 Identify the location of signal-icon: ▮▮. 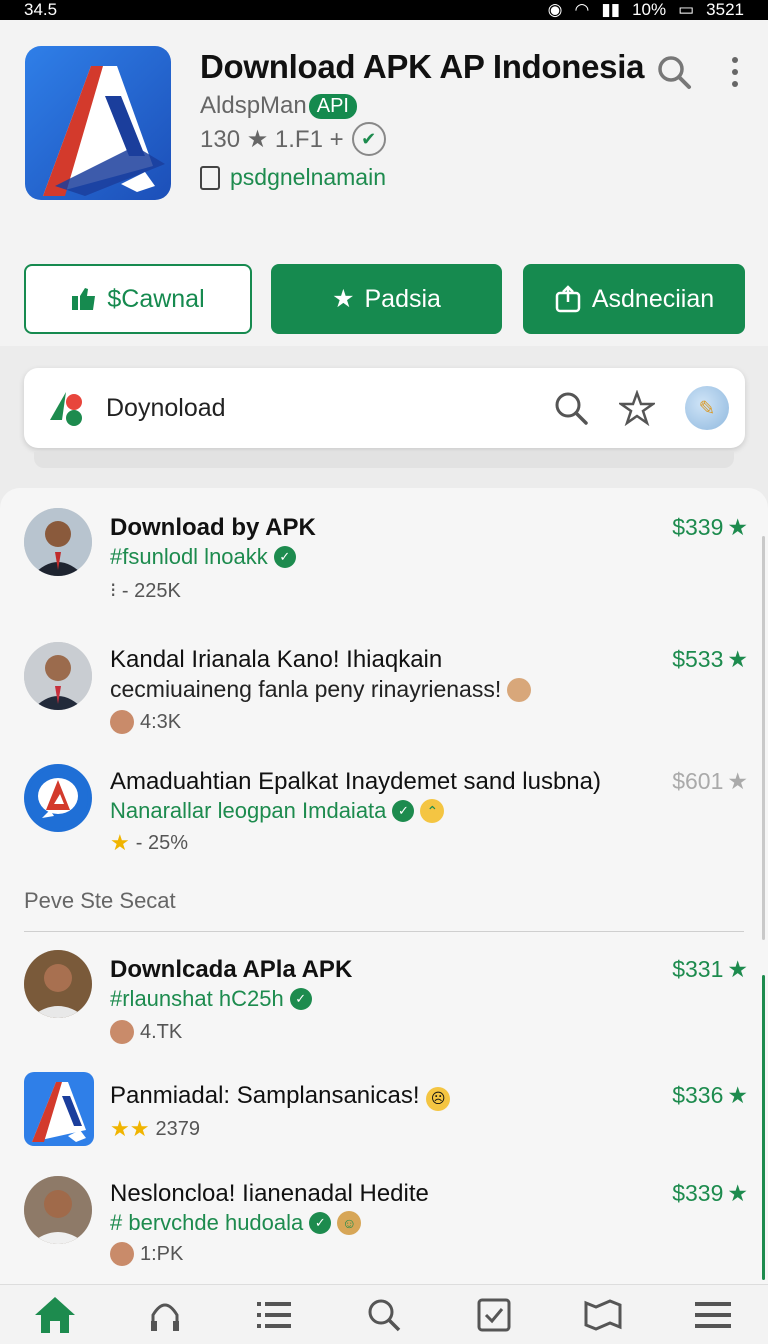
(611, 9).